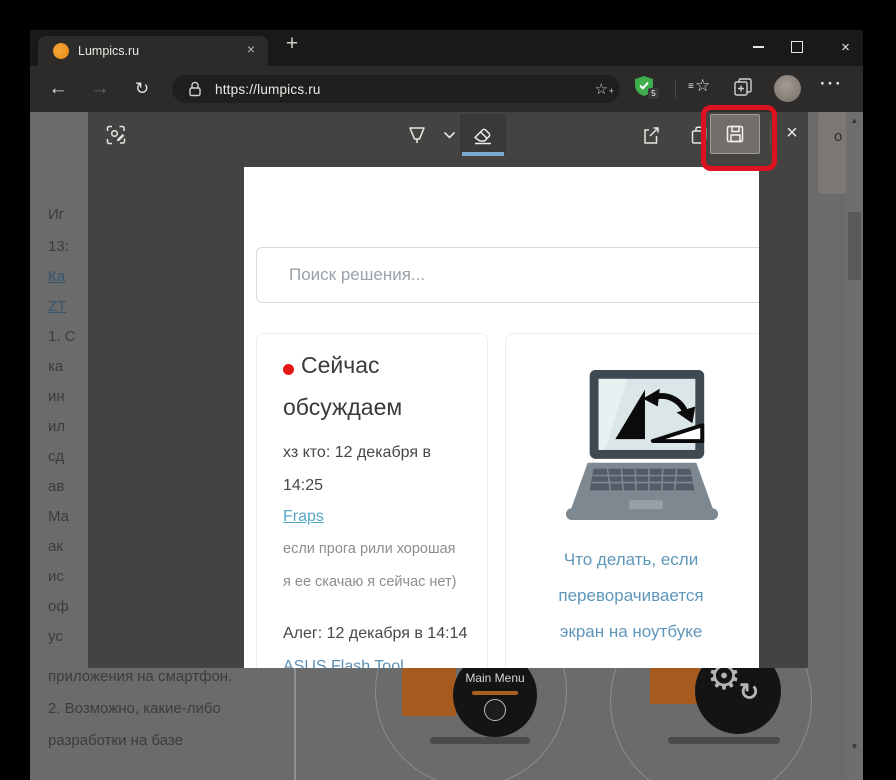 This screenshot has height=780, width=896. I want to click on back-button: ←, so click(58, 89).